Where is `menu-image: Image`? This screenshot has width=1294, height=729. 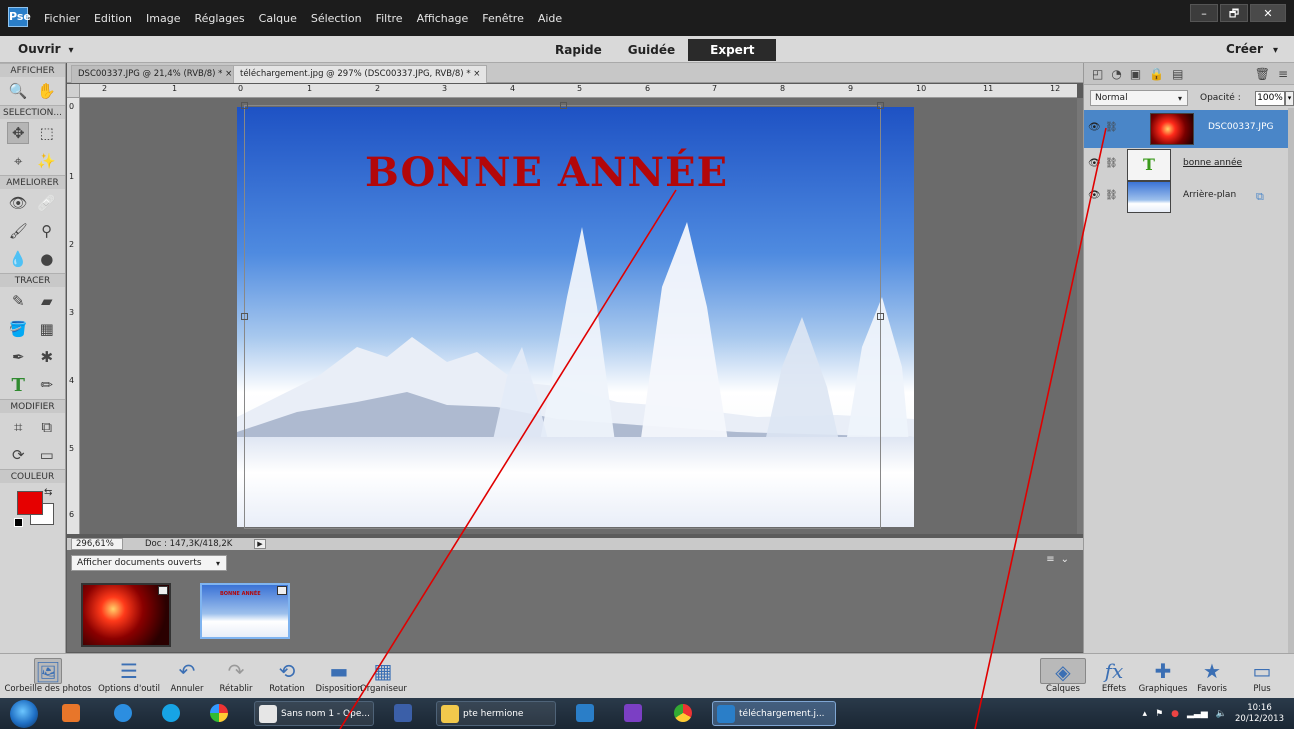 menu-image: Image is located at coordinates (163, 18).